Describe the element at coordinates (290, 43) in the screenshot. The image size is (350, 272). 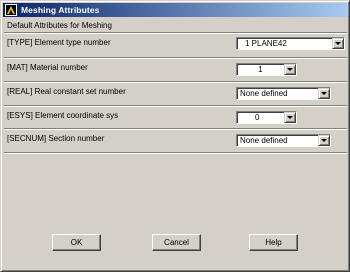
I see `element-type-select: 1 PLANE42` at that location.